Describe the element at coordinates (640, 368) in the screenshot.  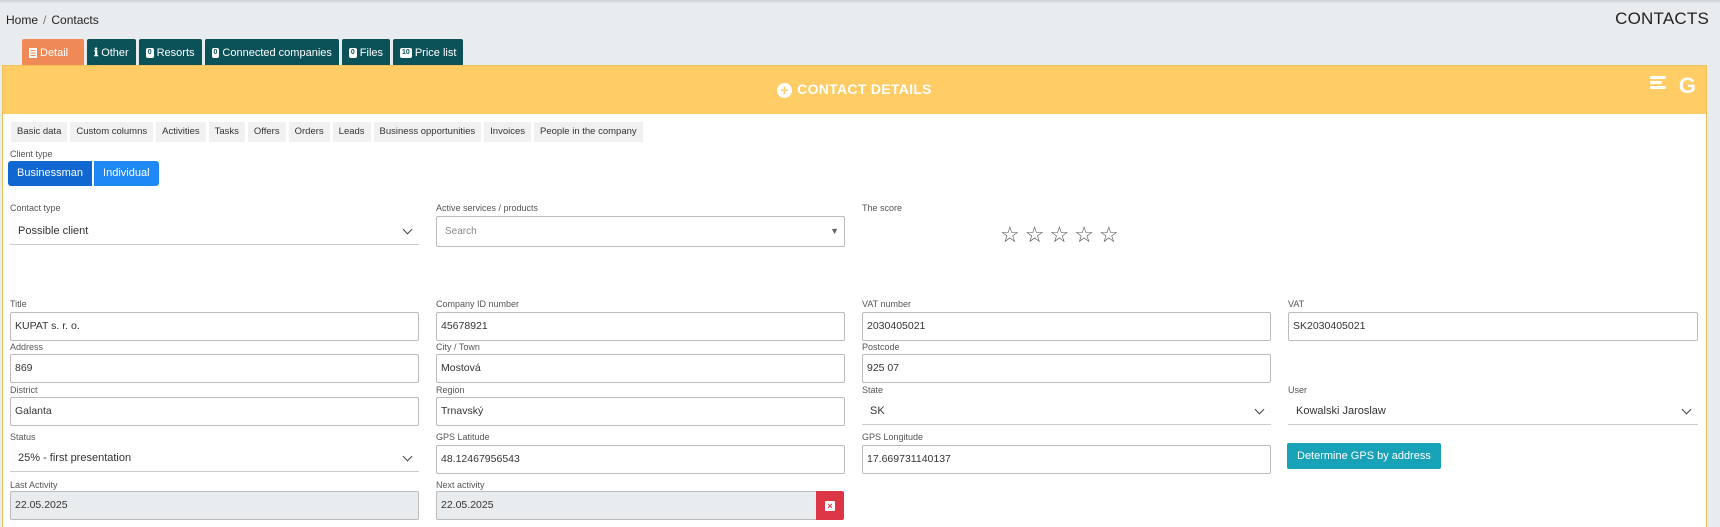
I see `city-input: Mostová` at that location.